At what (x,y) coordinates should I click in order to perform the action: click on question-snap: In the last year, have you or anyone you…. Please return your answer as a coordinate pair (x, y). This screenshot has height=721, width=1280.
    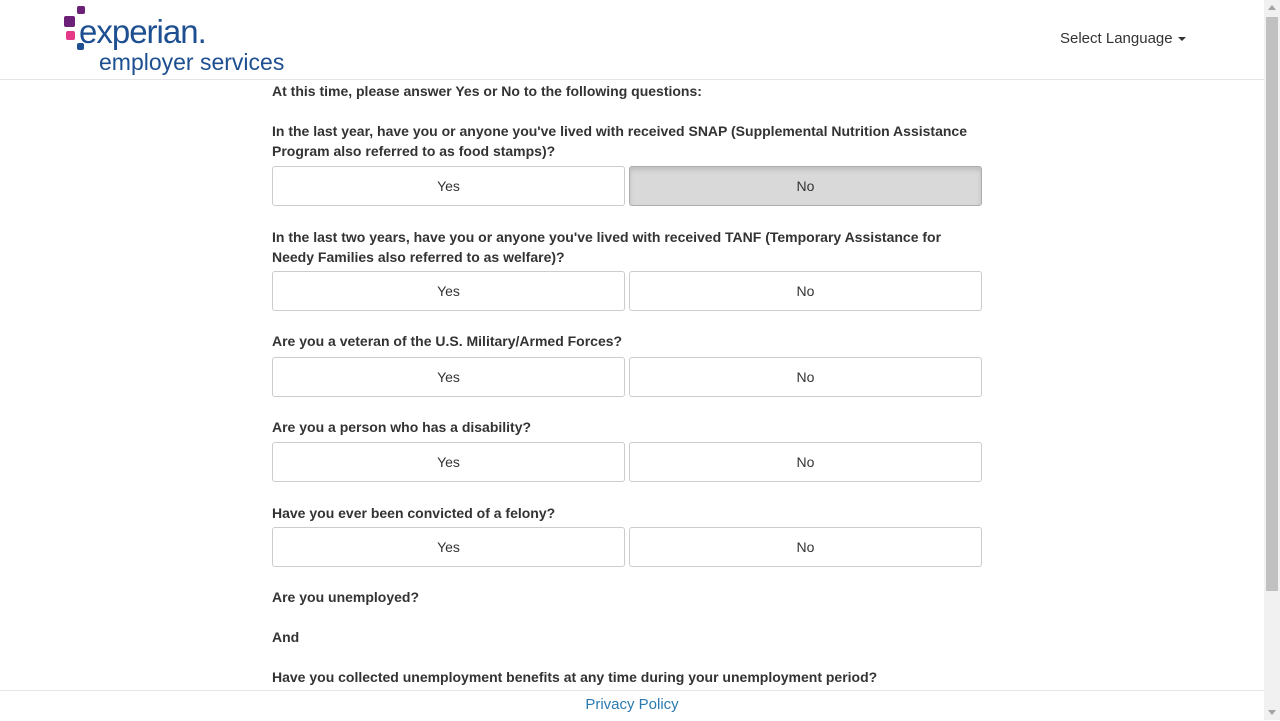
    Looking at the image, I should click on (619, 141).